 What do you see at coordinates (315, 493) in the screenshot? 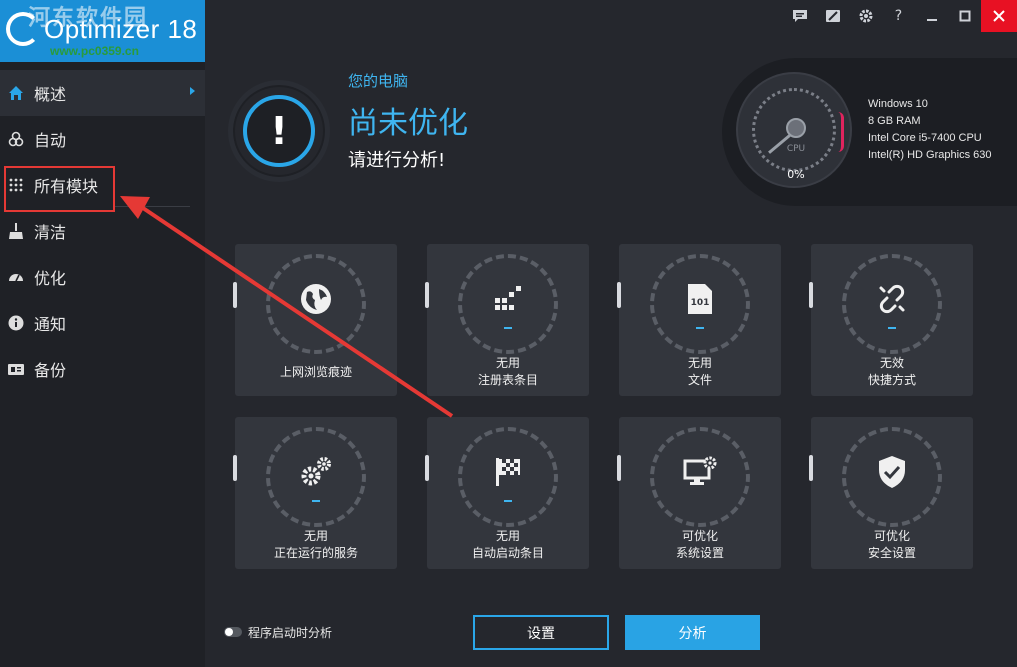
I see `module-card-services: 无用 正在运行的服务` at bounding box center [315, 493].